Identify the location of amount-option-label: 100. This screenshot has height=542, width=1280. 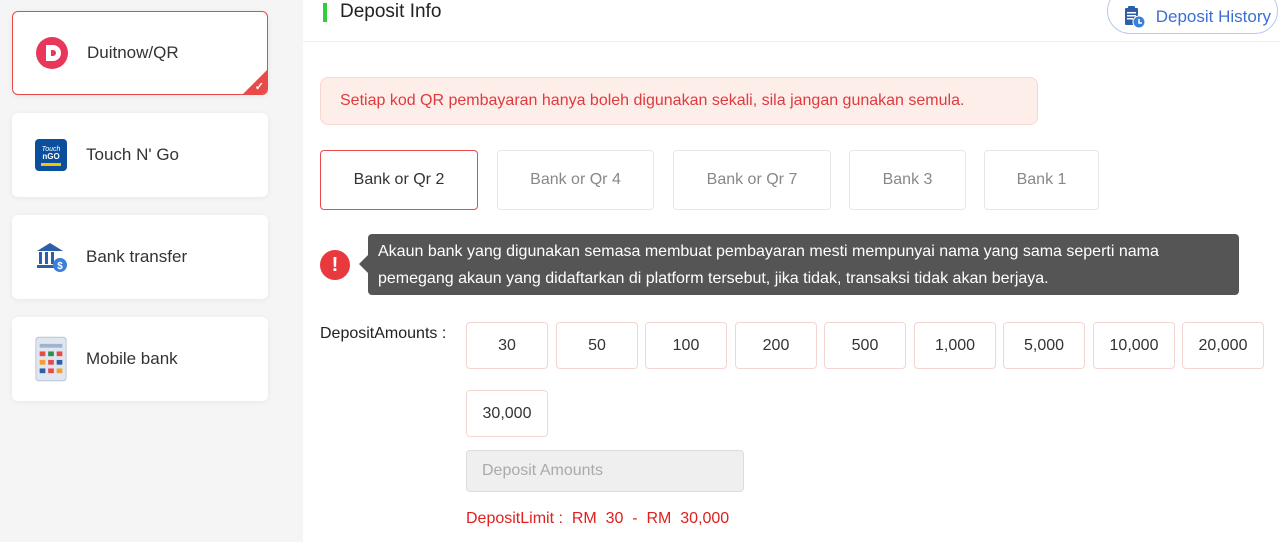
(686, 345).